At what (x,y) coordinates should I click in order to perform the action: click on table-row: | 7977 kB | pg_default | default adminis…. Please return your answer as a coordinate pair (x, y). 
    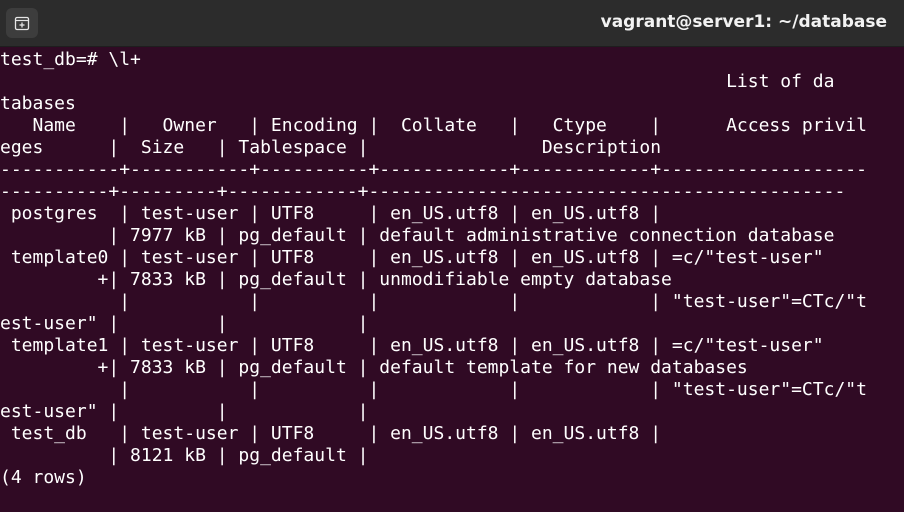
    Looking at the image, I should click on (417, 235).